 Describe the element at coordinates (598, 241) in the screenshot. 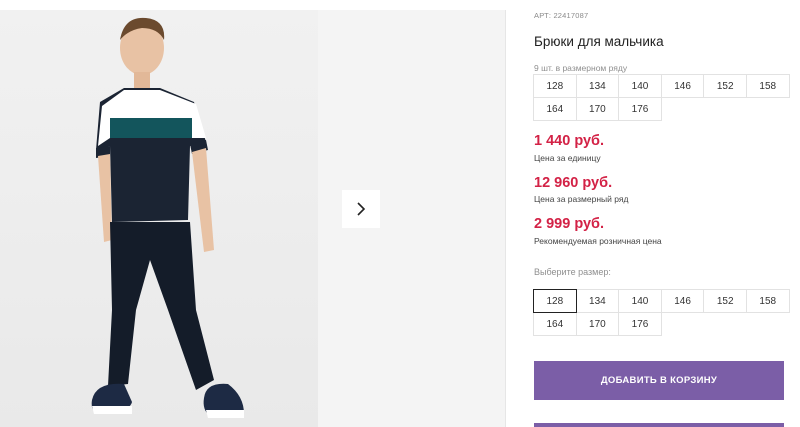

I see `price-retail-note: Рекомендуемая розничная цена` at that location.